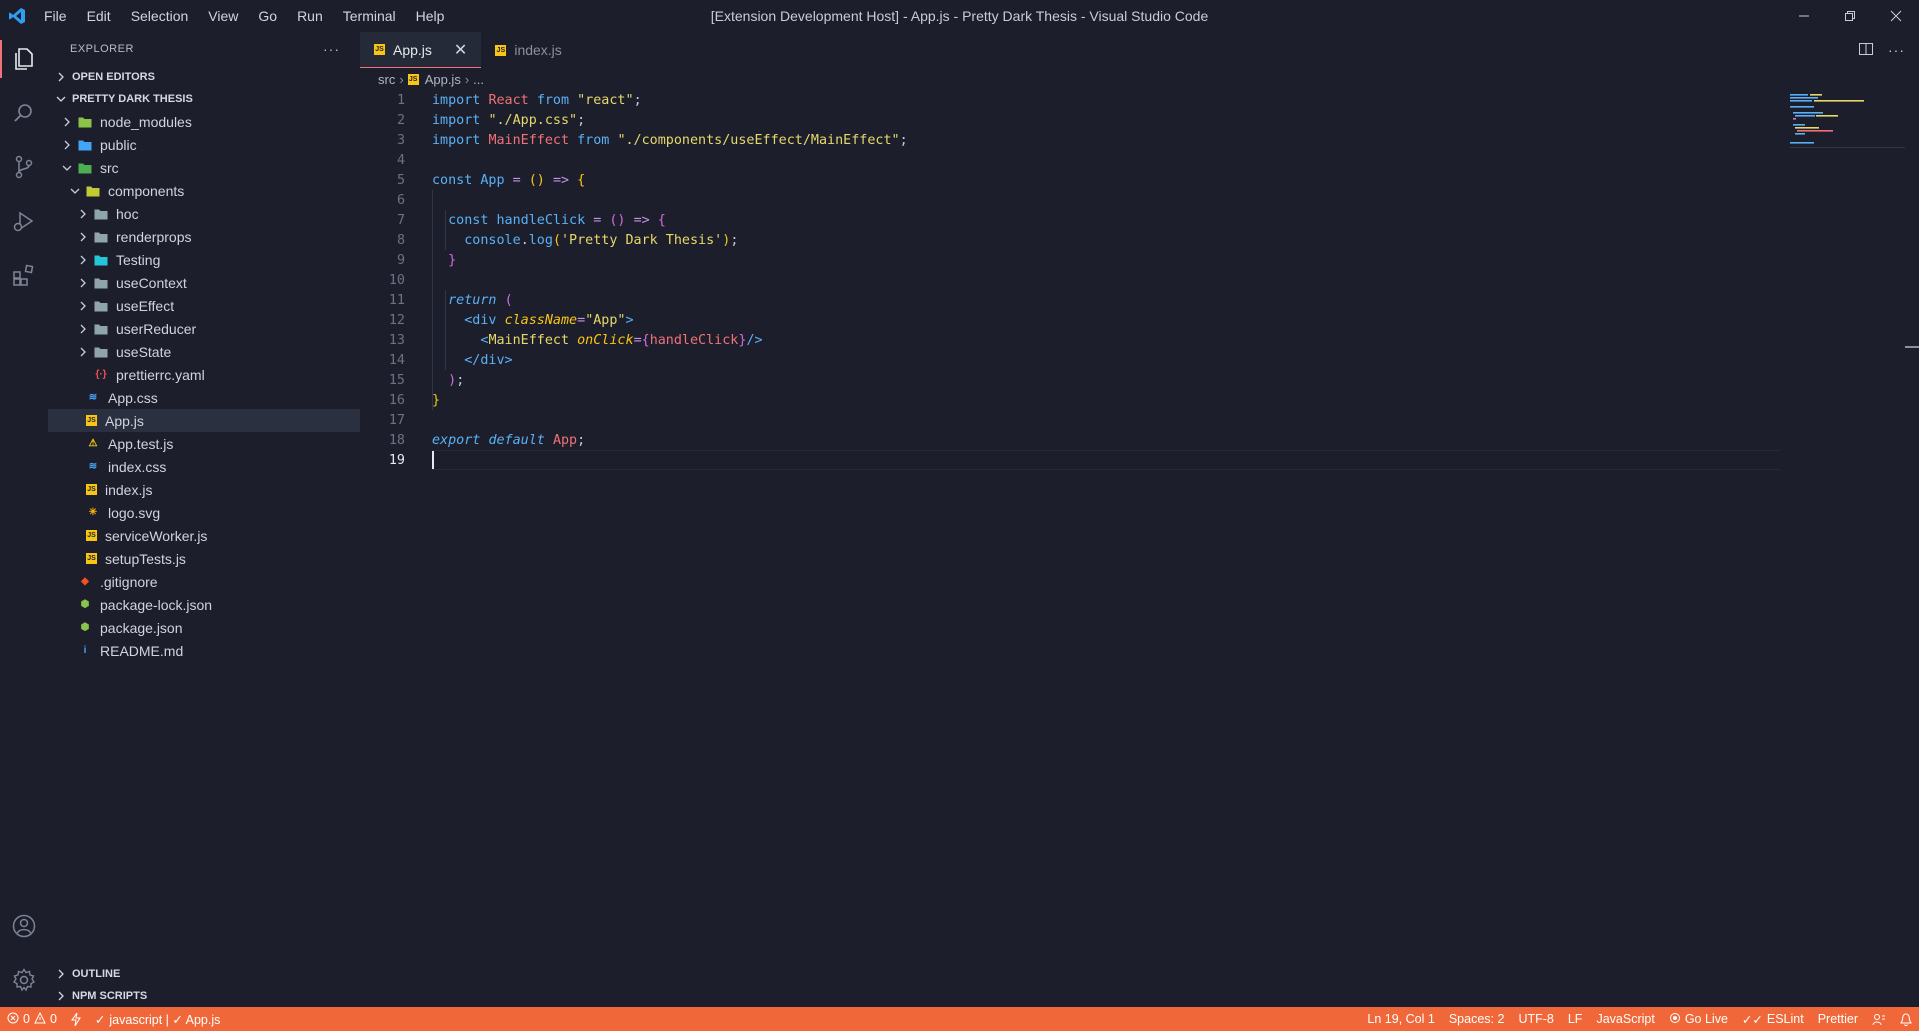 The width and height of the screenshot is (1919, 1031). I want to click on extensions-icon, so click(24, 275).